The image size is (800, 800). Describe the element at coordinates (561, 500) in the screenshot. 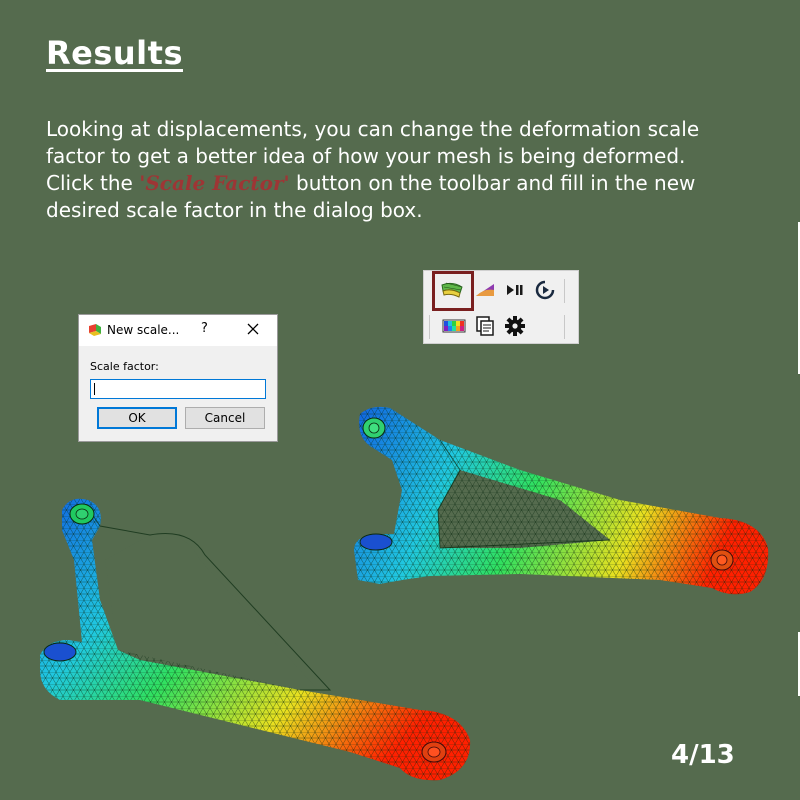

I see `mesh-part-right` at that location.